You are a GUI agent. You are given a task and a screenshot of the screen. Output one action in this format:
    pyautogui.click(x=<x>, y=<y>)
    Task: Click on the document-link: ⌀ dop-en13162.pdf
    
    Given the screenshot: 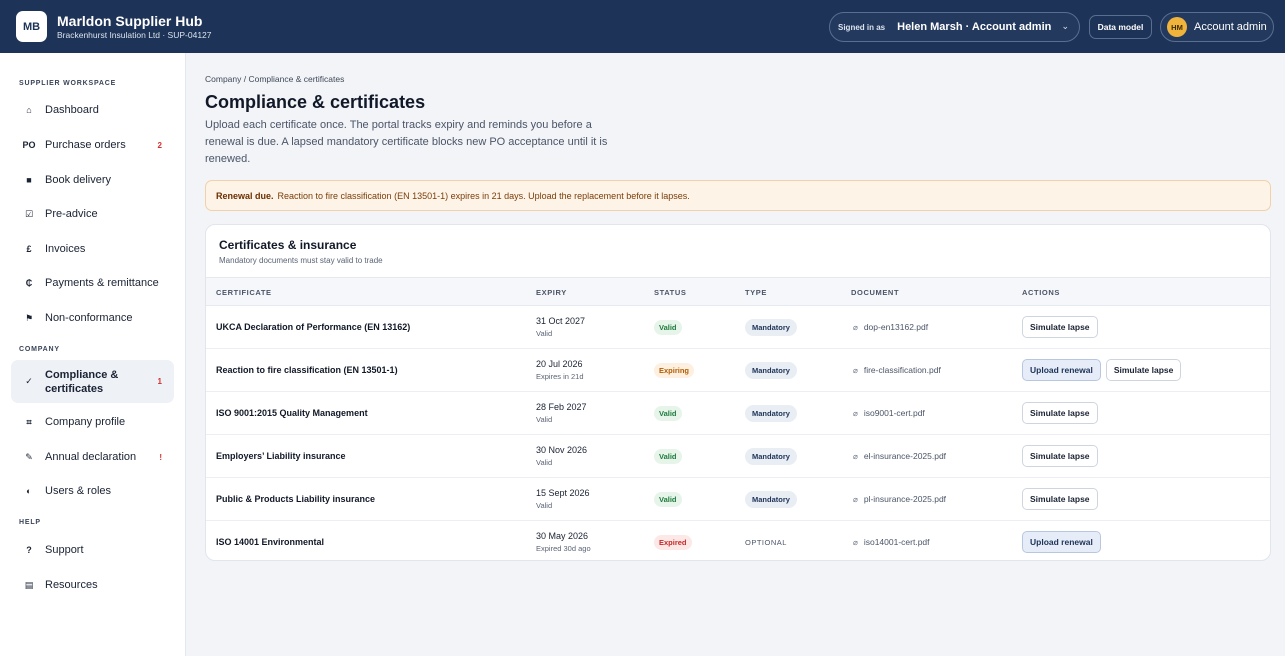 What is the action you would take?
    pyautogui.click(x=890, y=327)
    